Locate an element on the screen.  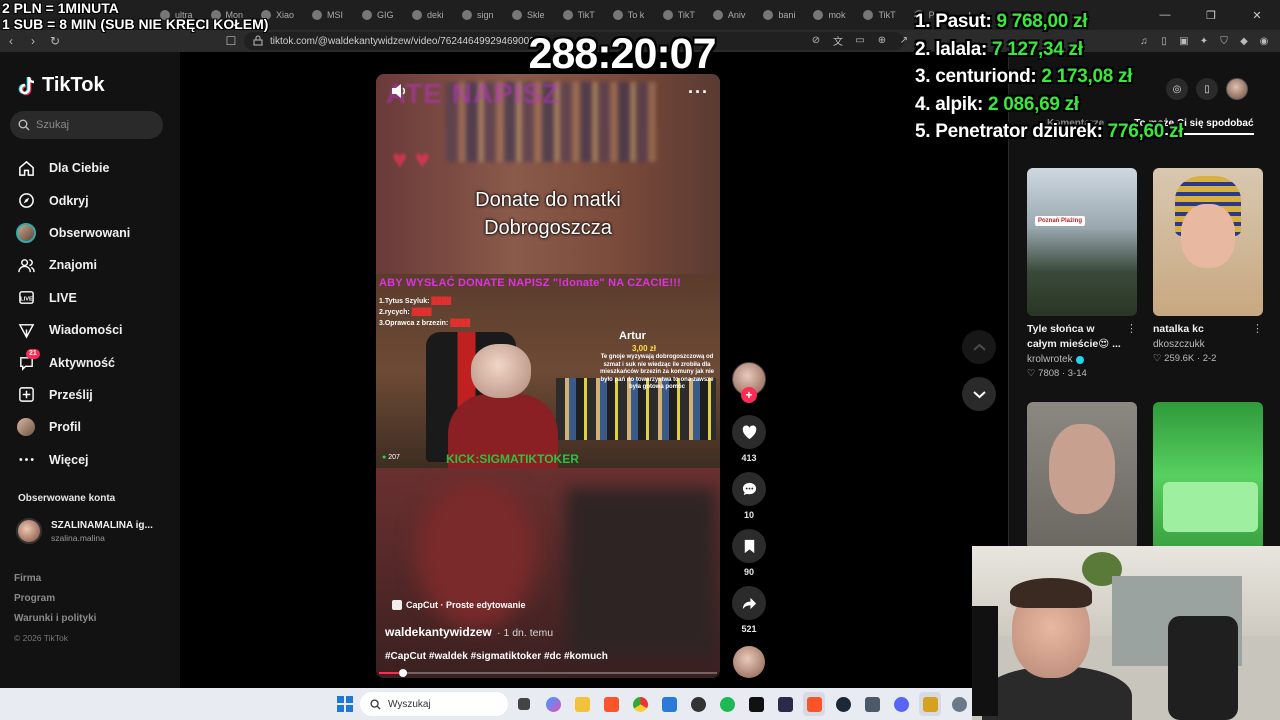
sidebar-item-dla-ciebie: Dla Ciebie is located at coordinates (73, 168).